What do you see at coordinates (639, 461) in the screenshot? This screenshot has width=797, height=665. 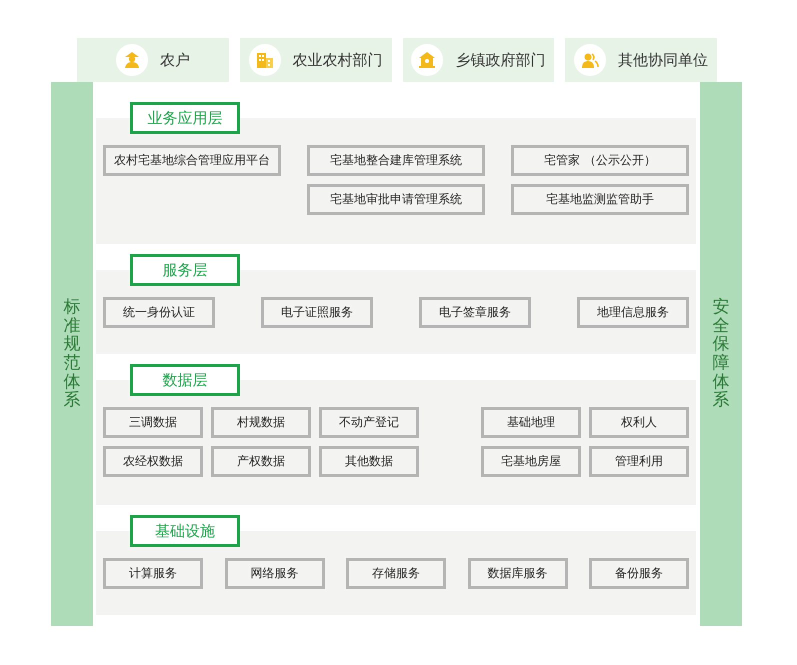 I see `module-box: 管理利用` at bounding box center [639, 461].